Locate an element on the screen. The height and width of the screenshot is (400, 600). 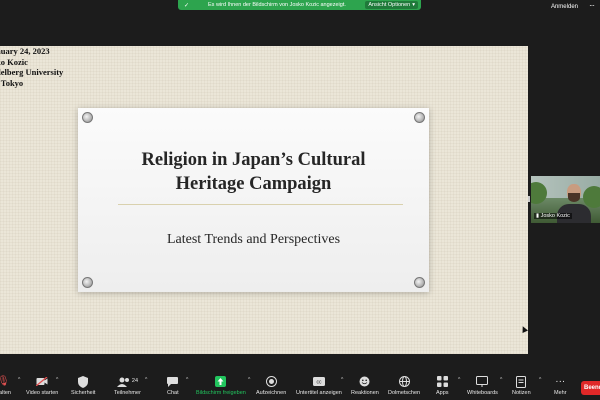
apps-label: Apps is located at coordinates (442, 393).